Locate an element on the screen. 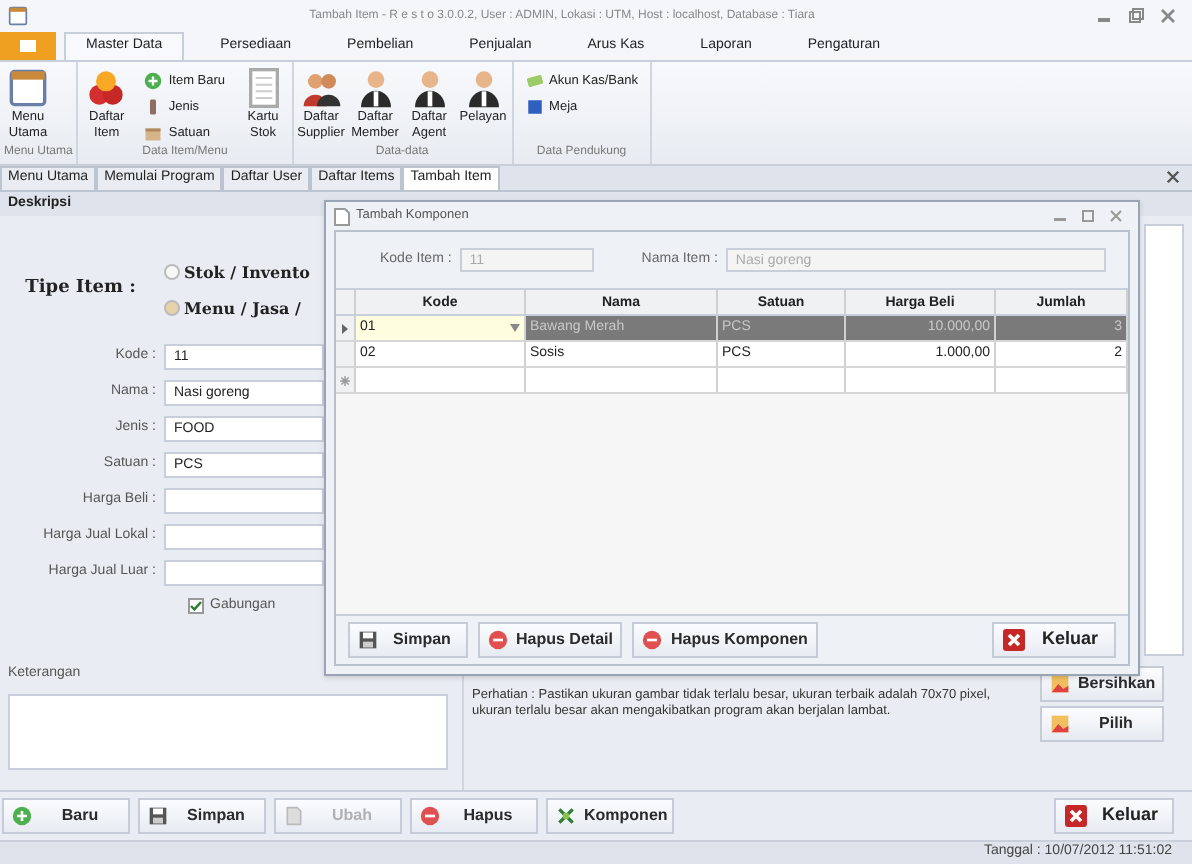 This screenshot has width=1192, height=864. field-label: Tipe Item : is located at coordinates (80, 289).